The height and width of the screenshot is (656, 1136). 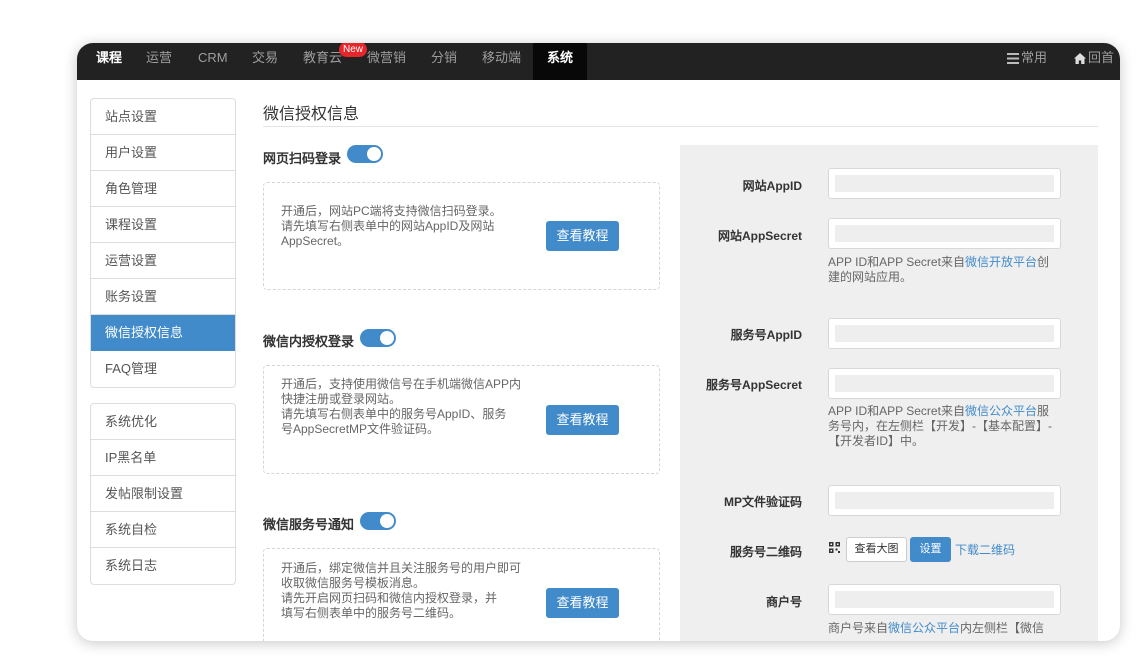 What do you see at coordinates (163, 369) in the screenshot?
I see `sidebar-item-faq: FAQ管理` at bounding box center [163, 369].